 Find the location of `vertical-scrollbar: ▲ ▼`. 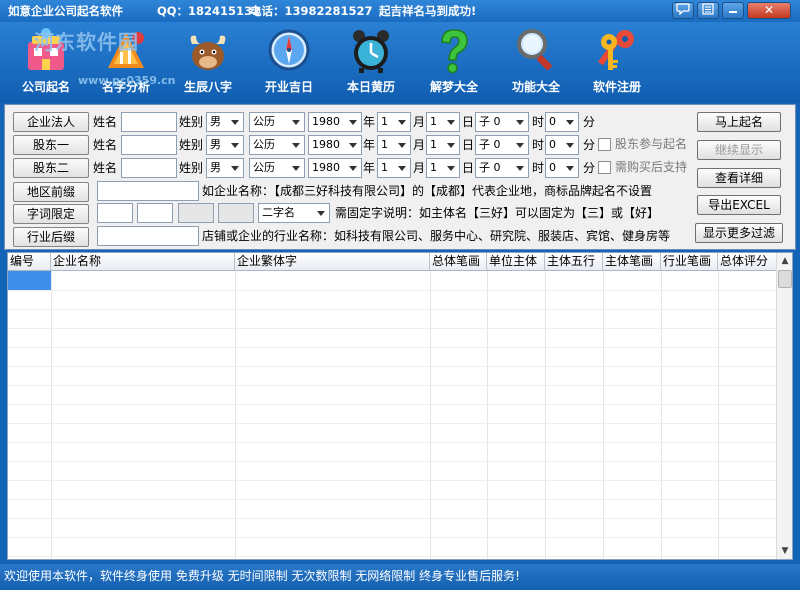

vertical-scrollbar: ▲ ▼ is located at coordinates (784, 406).